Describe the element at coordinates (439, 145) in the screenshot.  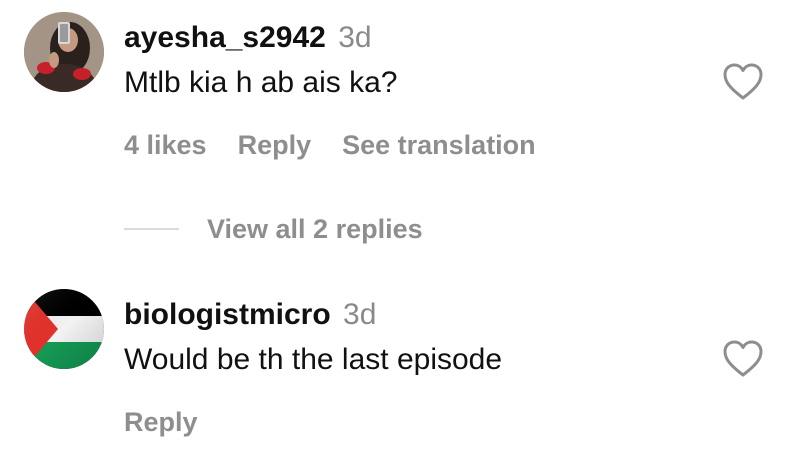
I see `see-translation-button: See translation` at that location.